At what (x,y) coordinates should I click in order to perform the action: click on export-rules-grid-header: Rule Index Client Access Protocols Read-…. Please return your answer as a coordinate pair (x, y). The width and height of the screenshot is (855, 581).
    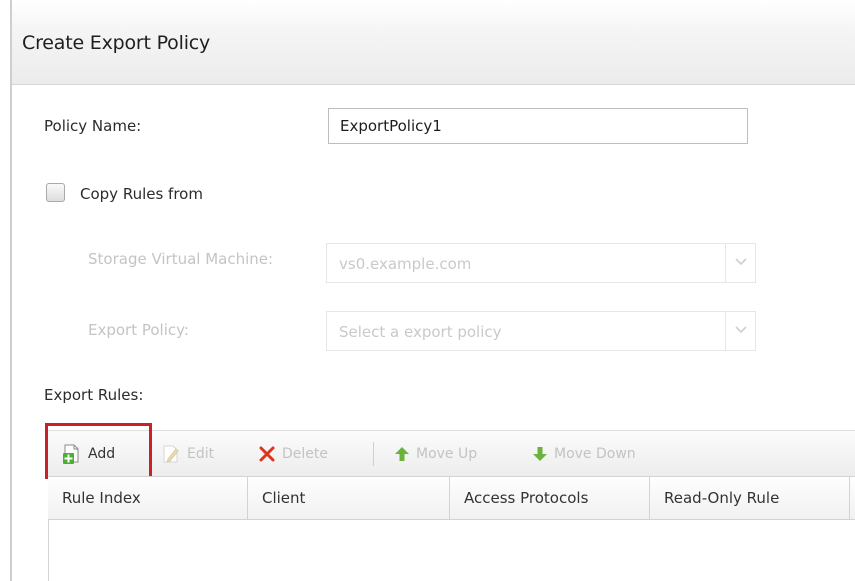
    Looking at the image, I should click on (451, 498).